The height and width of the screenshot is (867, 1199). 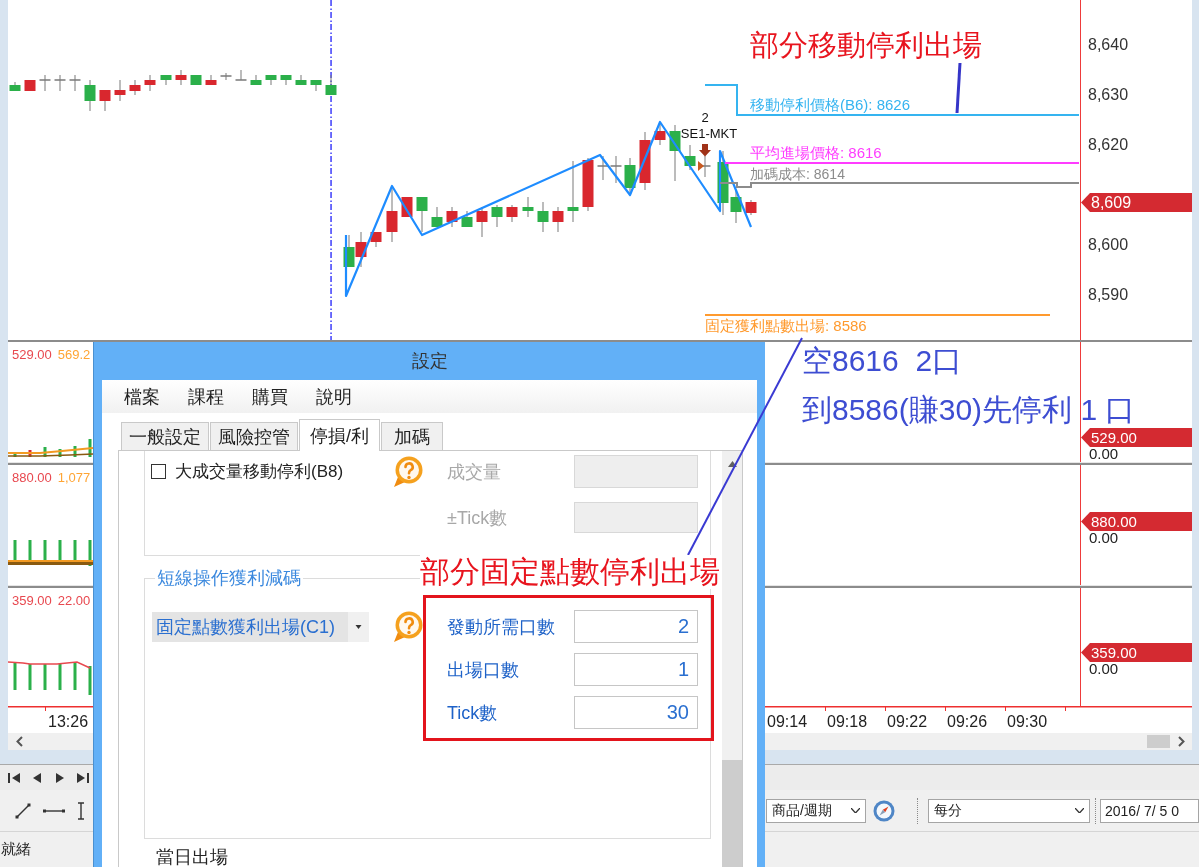 I want to click on input-field: 30, so click(x=636, y=712).